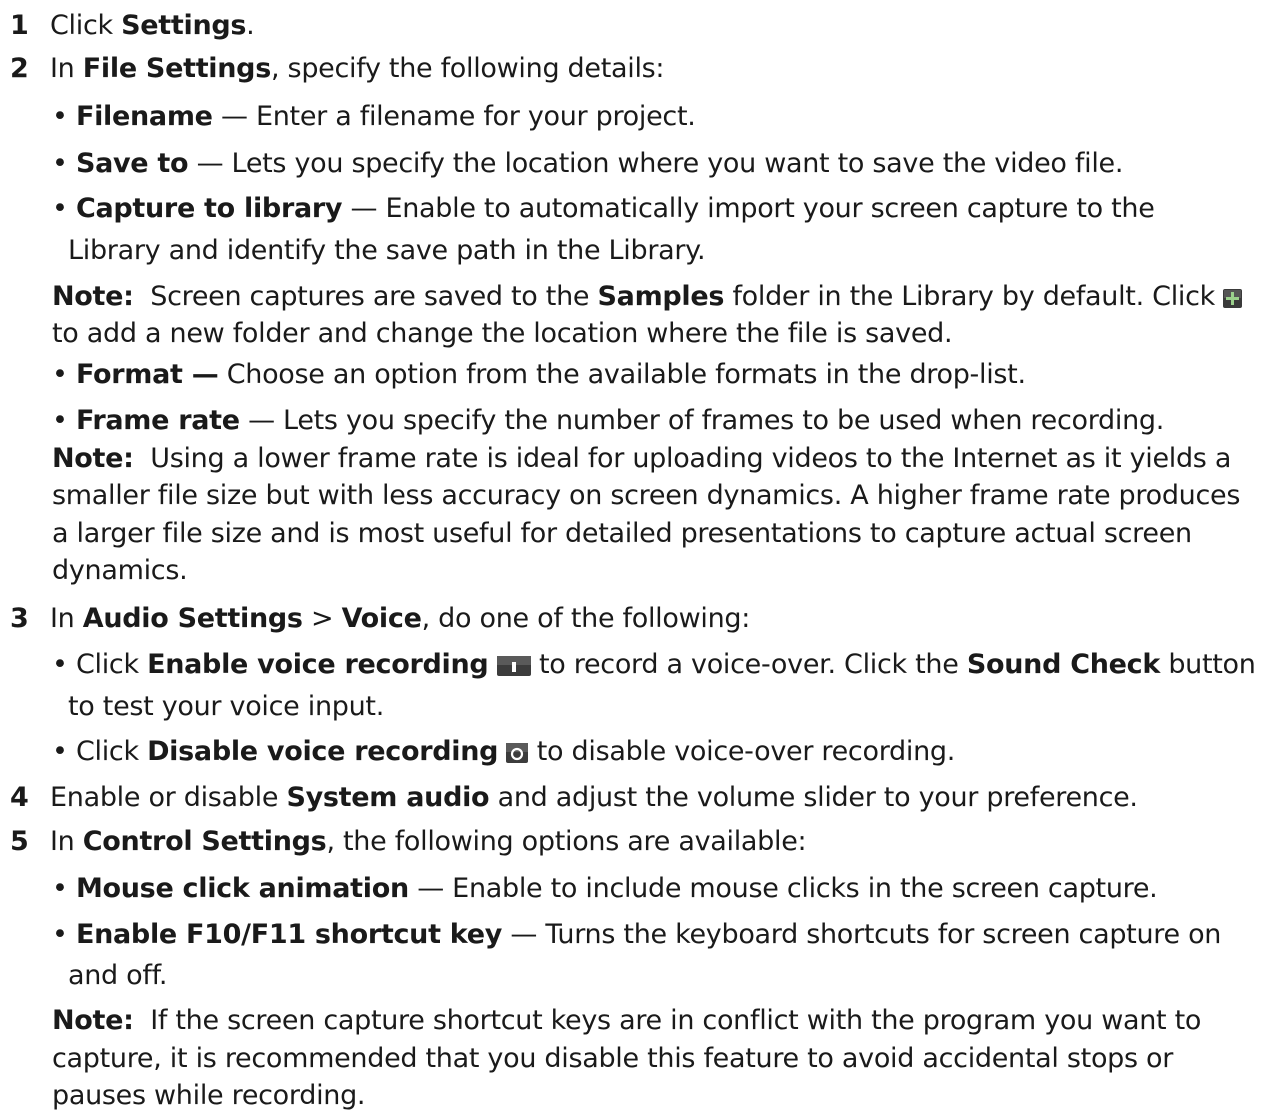  Describe the element at coordinates (19, 68) in the screenshot. I see `step-number: 2` at that location.